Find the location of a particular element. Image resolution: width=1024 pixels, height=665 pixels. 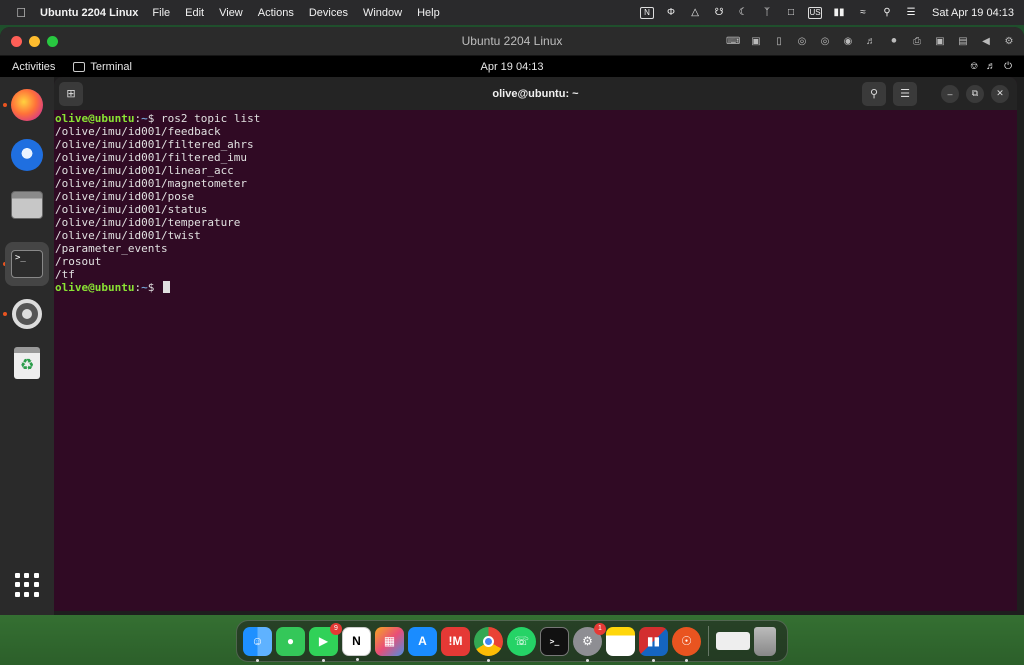

battery-icon: ▮▮ is located at coordinates (839, 13).